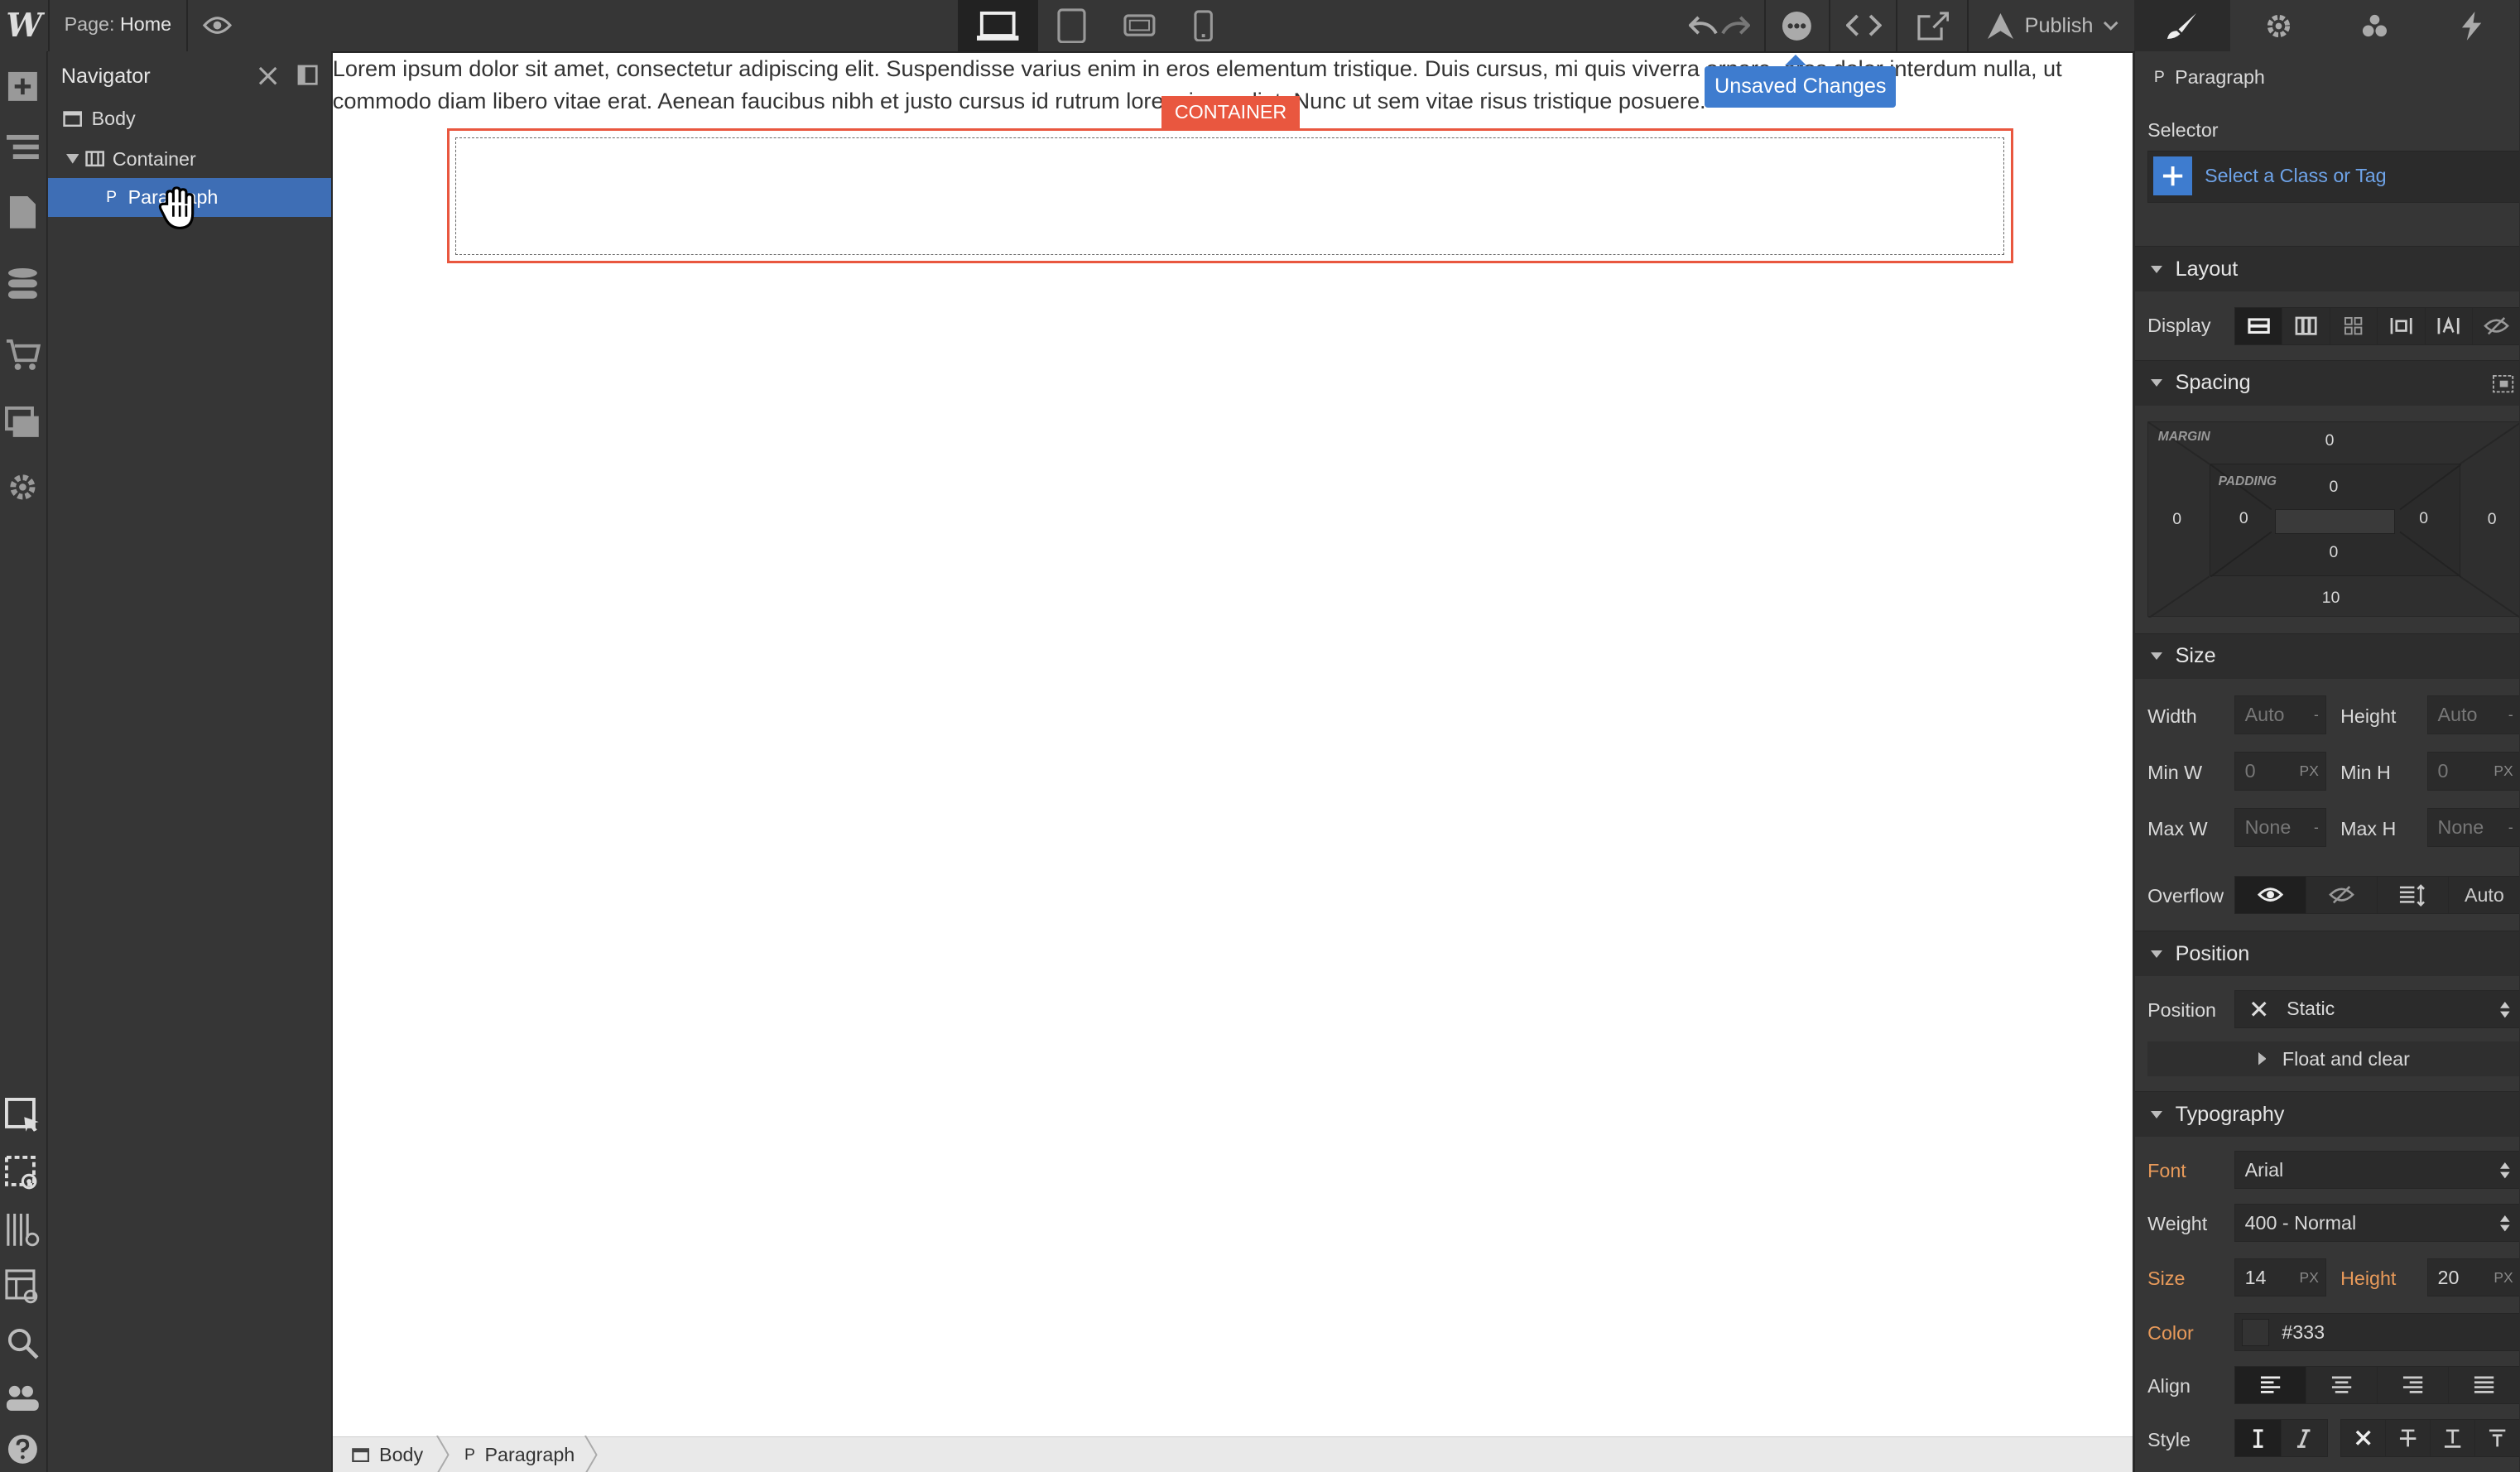  What do you see at coordinates (2304, 1438) in the screenshot?
I see `style-italic-button` at bounding box center [2304, 1438].